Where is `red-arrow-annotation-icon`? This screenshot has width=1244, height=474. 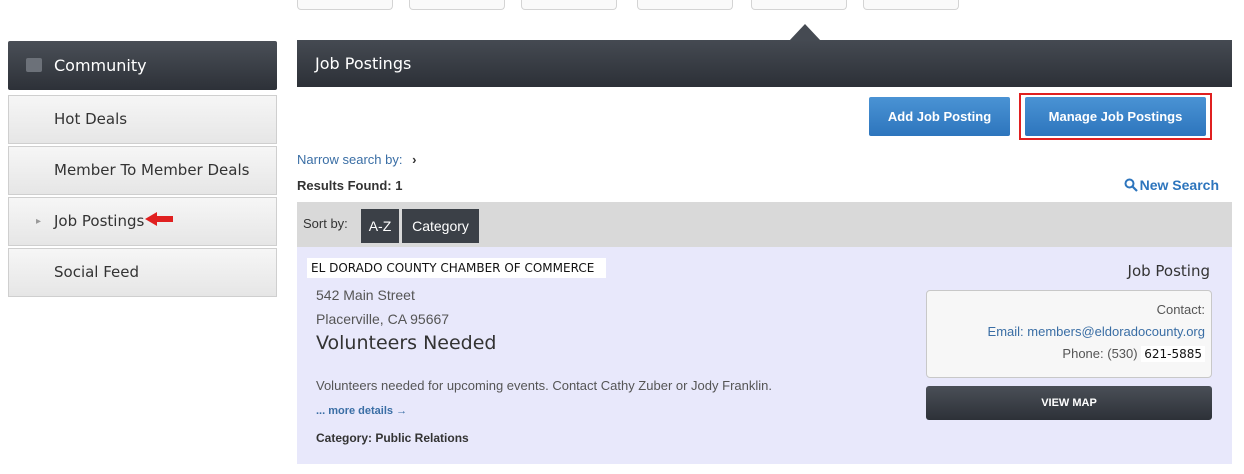 red-arrow-annotation-icon is located at coordinates (159, 219).